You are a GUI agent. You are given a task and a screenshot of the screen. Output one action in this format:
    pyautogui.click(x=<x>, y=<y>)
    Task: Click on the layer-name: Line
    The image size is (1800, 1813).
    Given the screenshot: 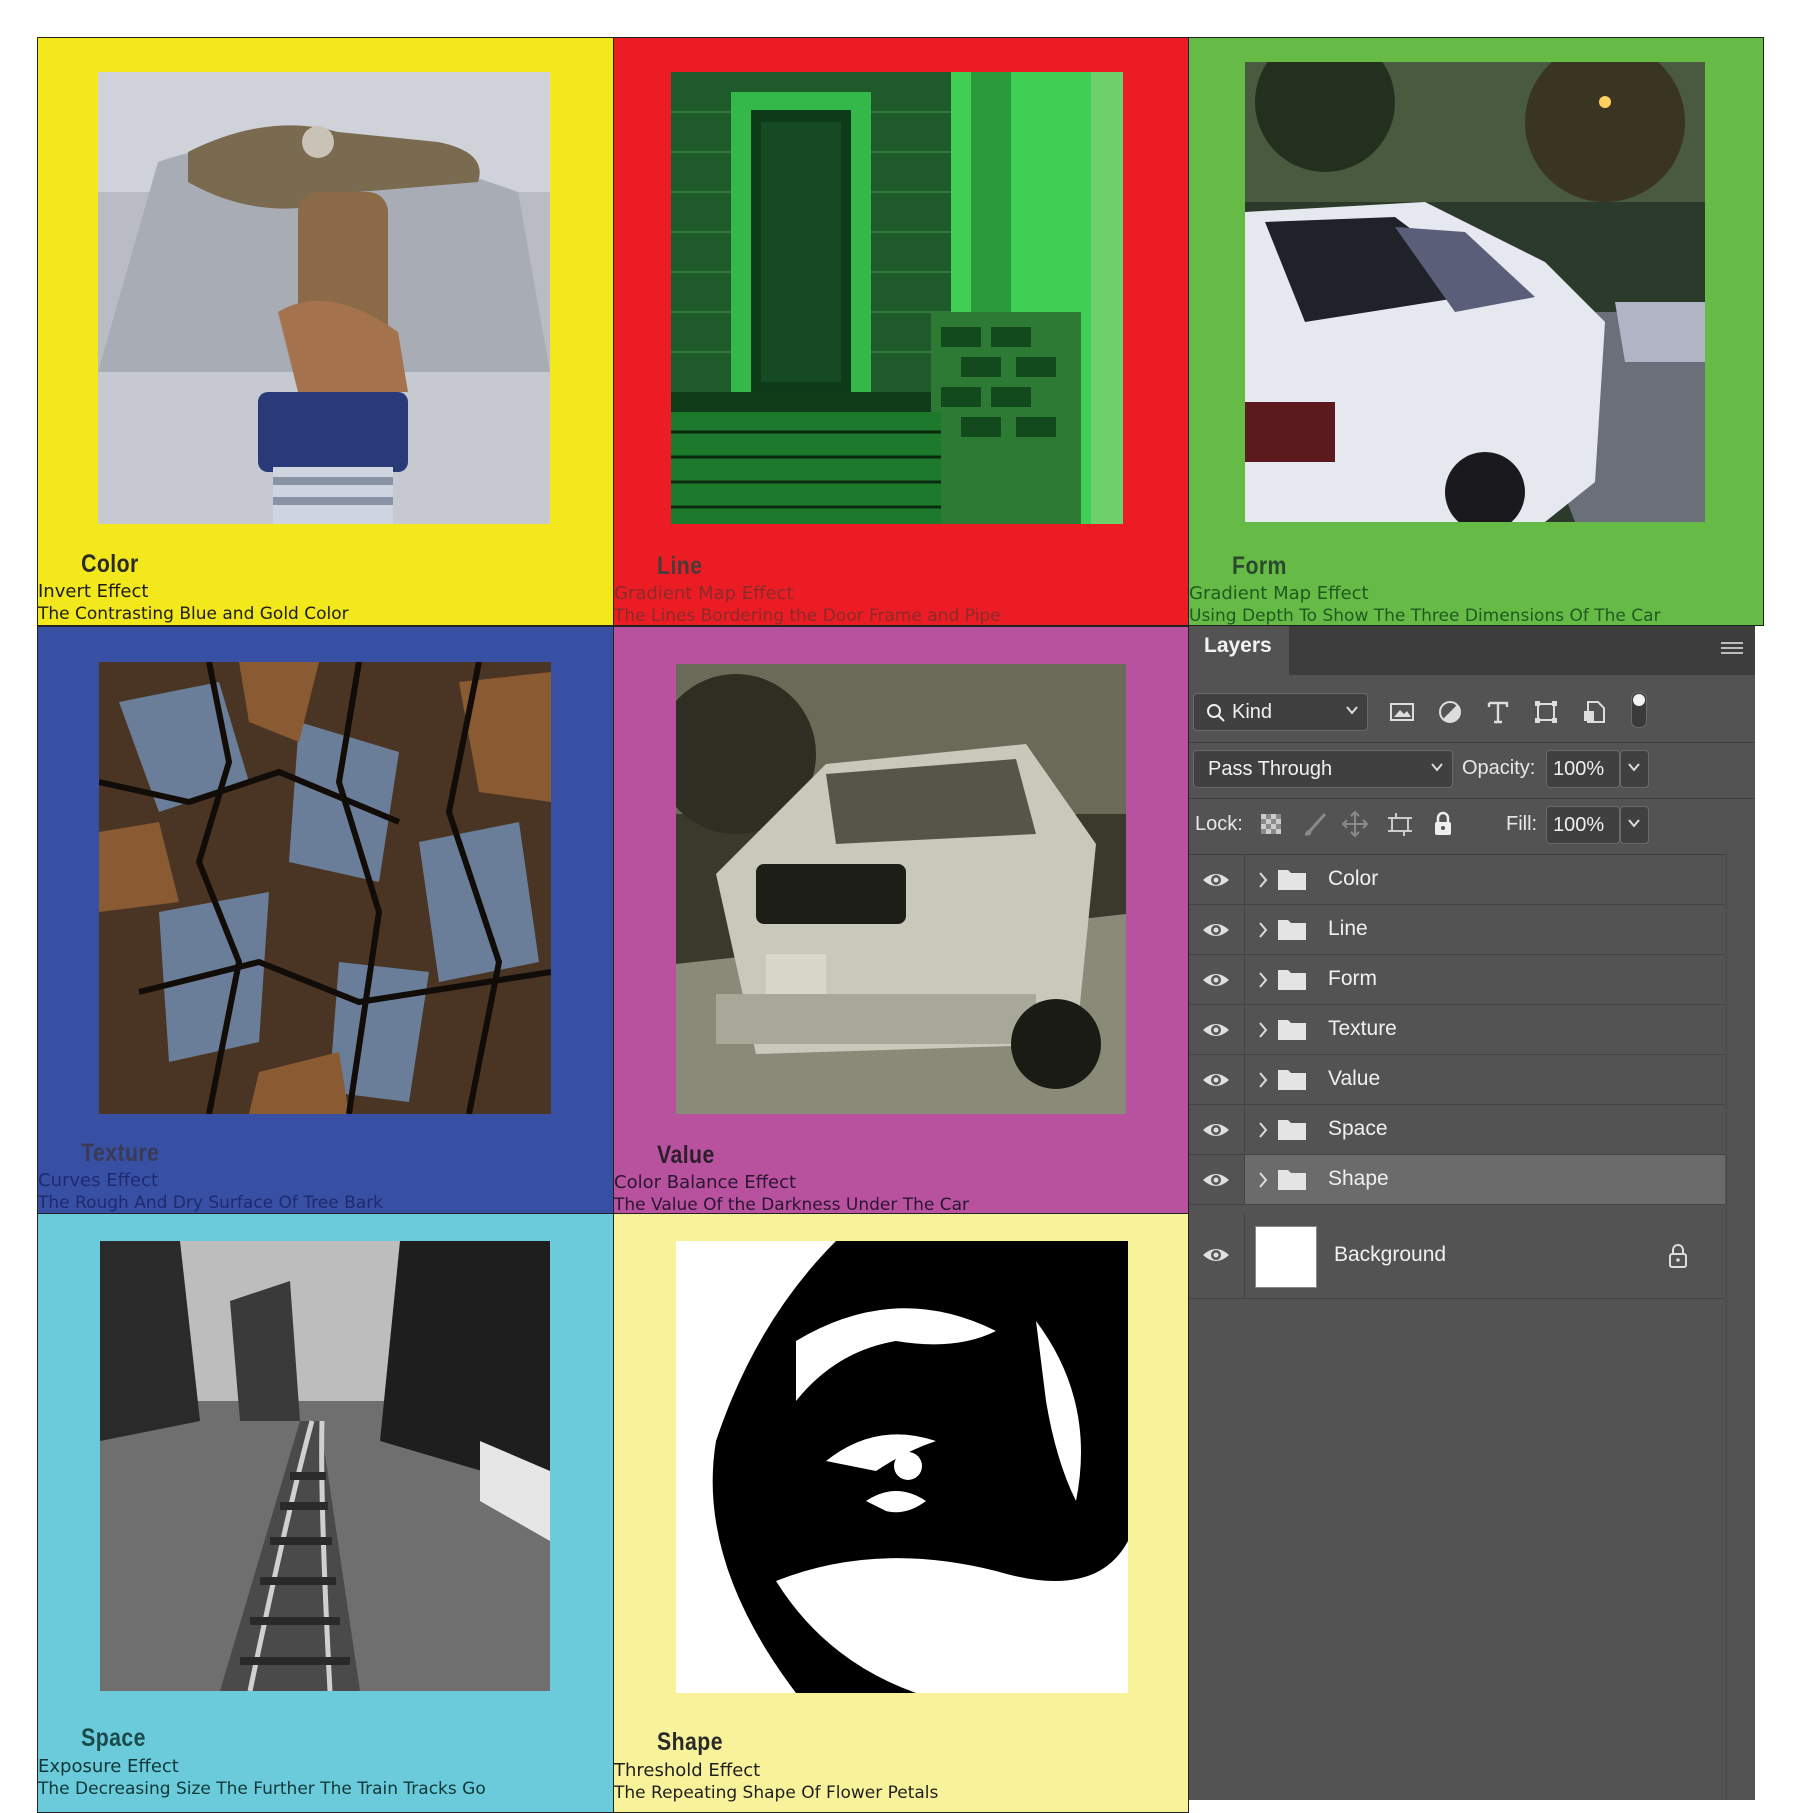 What is the action you would take?
    pyautogui.click(x=1348, y=928)
    